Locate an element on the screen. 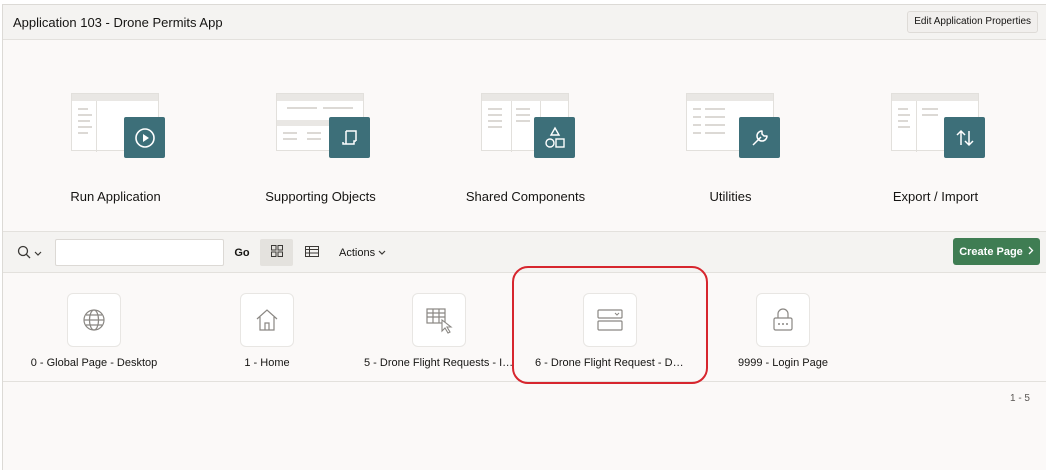  search-column-toggle is located at coordinates (32, 253).